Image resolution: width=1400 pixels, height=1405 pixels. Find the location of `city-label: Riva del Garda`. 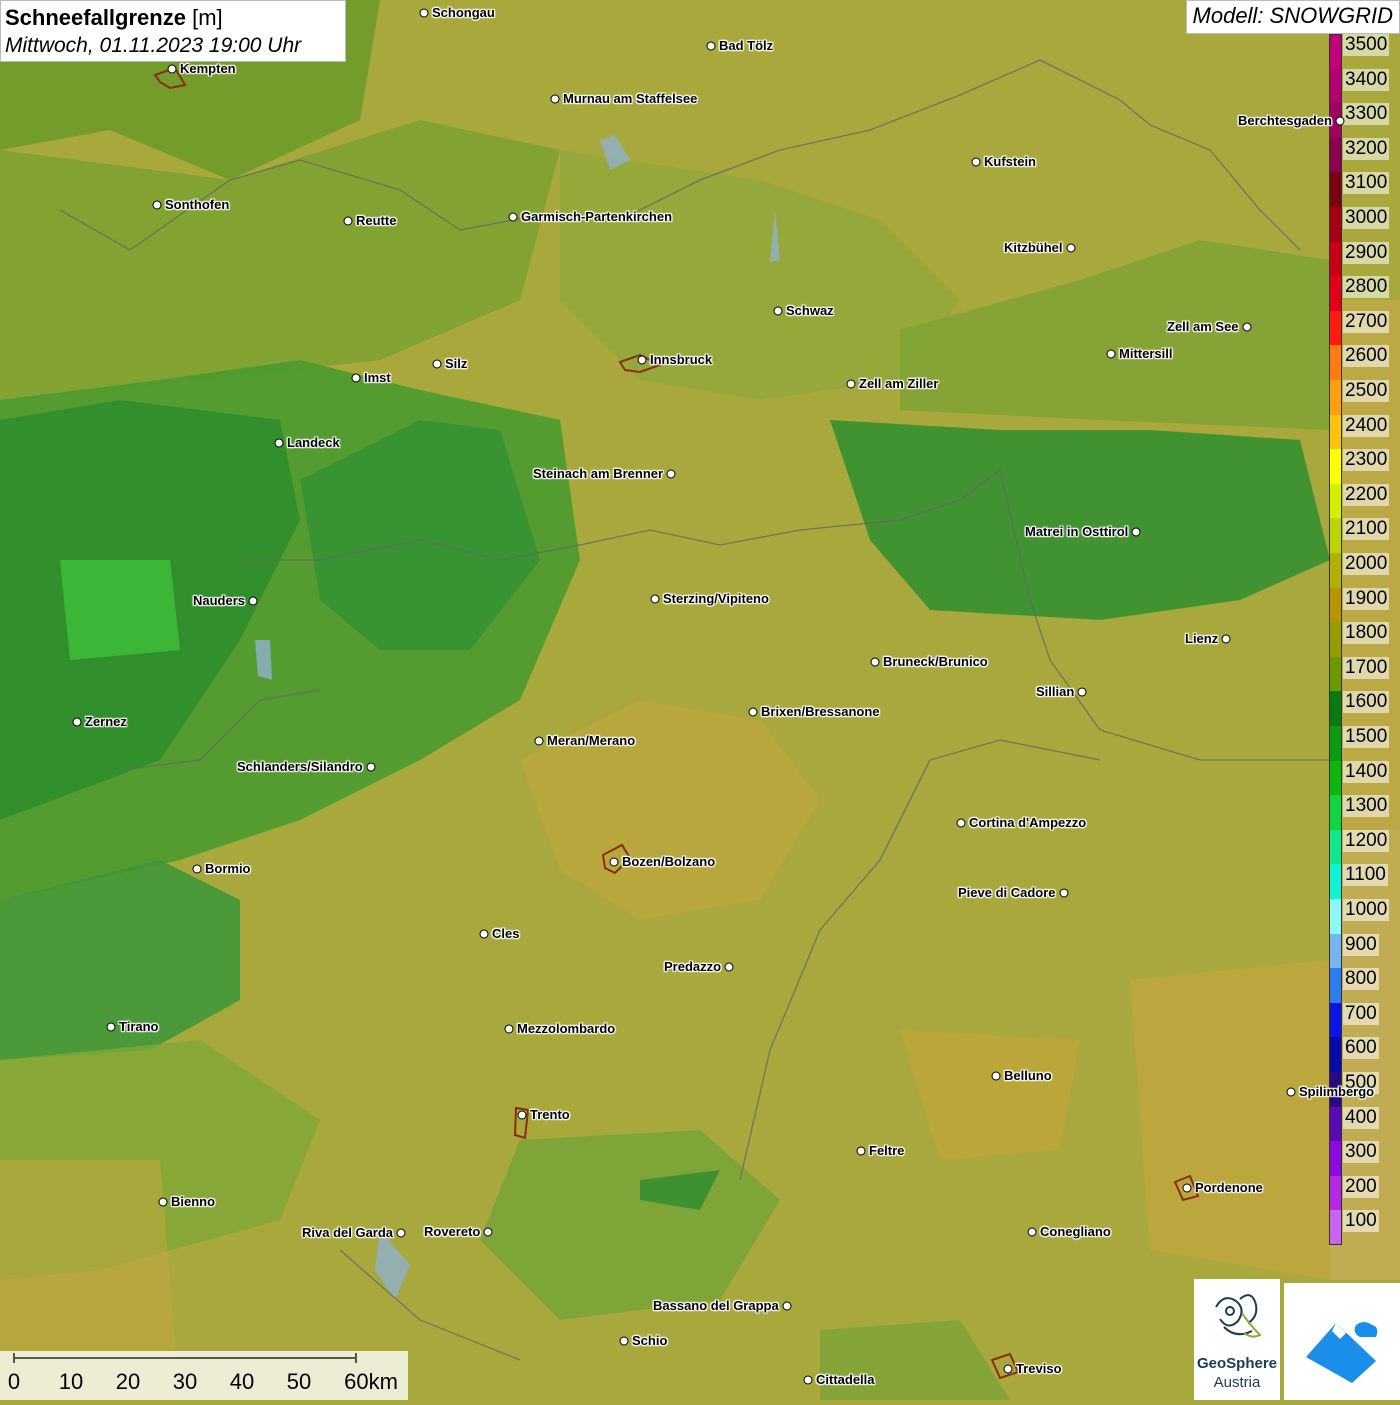

city-label: Riva del Garda is located at coordinates (347, 1233).